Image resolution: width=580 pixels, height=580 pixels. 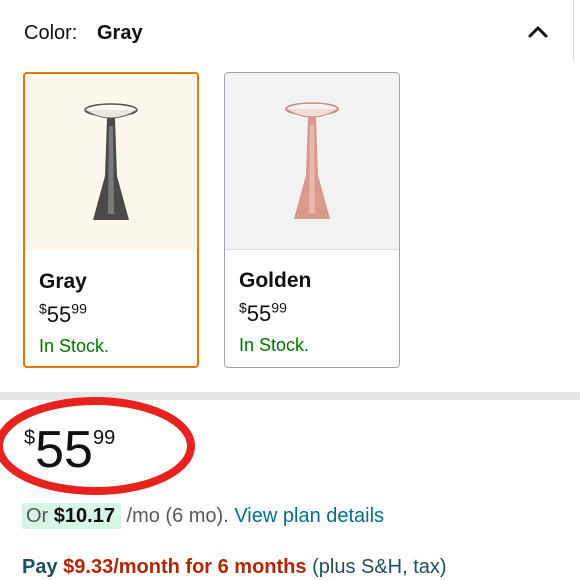 I want to click on section-divider, so click(x=290, y=396).